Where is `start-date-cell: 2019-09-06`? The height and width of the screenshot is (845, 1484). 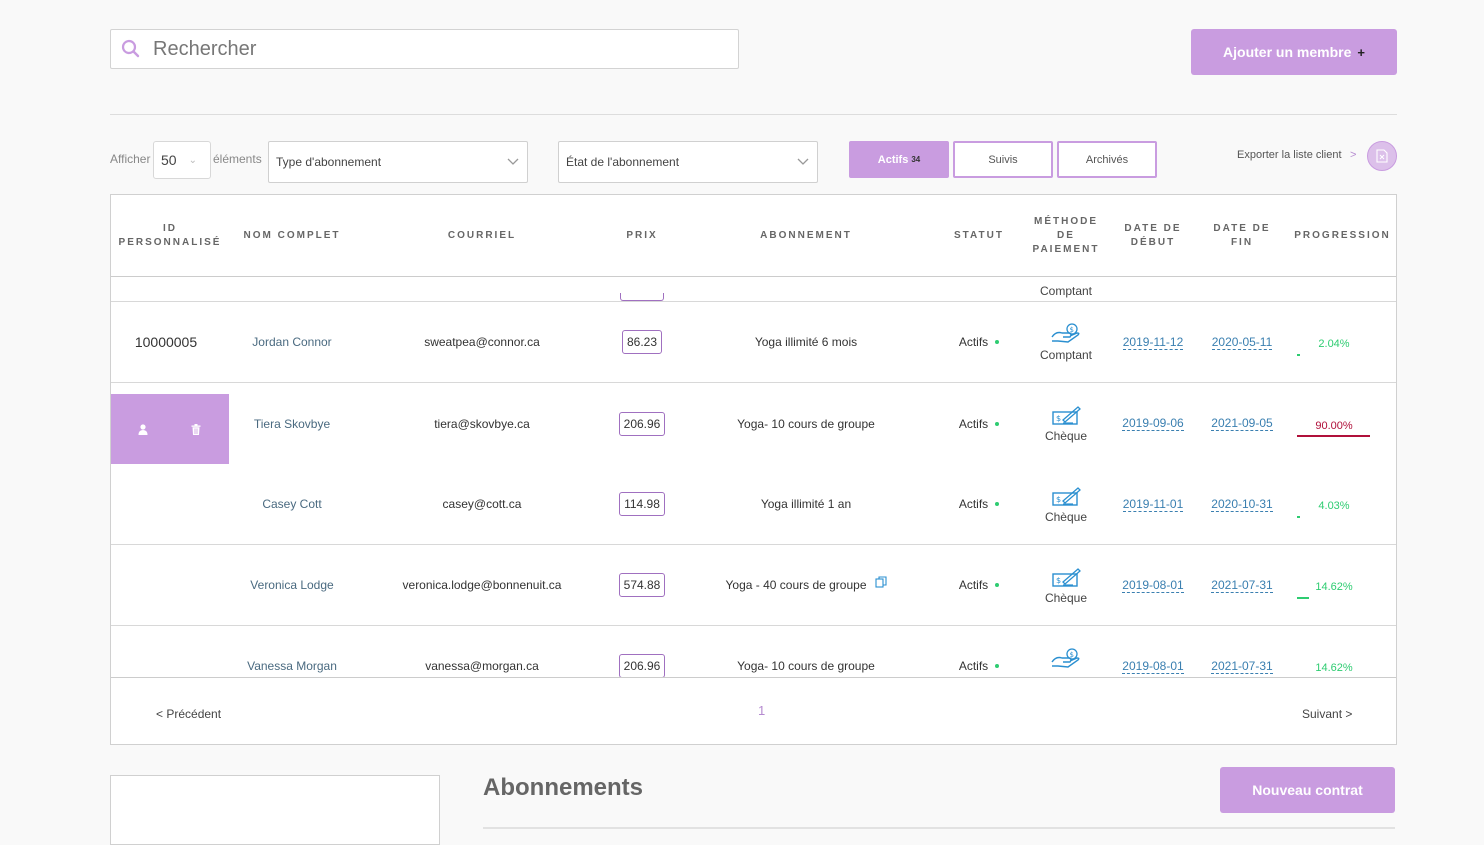 start-date-cell: 2019-09-06 is located at coordinates (1153, 423).